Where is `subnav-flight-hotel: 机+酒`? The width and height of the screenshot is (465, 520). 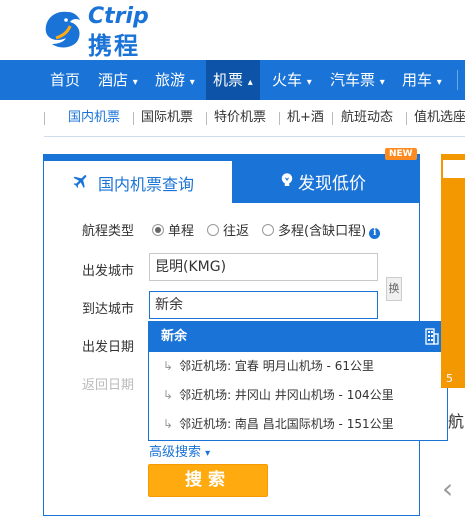 subnav-flight-hotel: 机+酒 is located at coordinates (305, 118).